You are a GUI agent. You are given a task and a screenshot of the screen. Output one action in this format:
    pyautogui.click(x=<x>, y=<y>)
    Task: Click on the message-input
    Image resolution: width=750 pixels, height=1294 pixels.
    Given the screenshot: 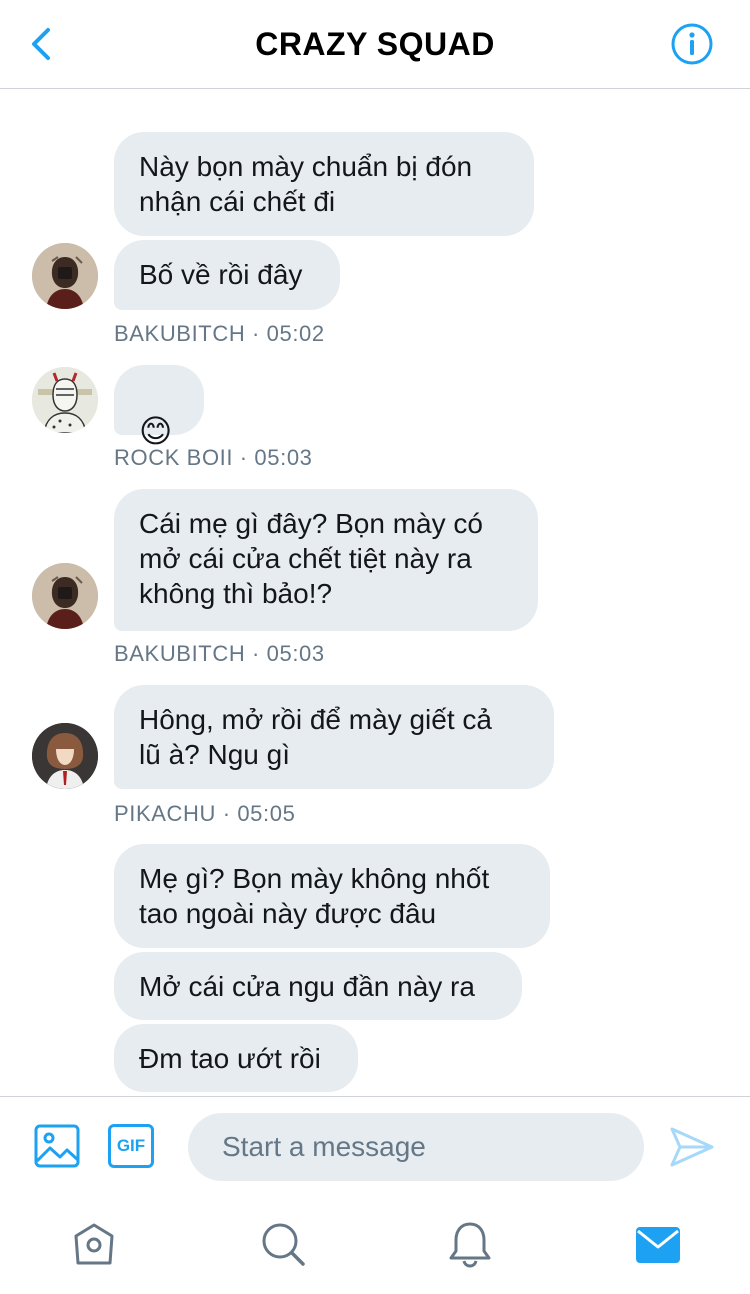 What is the action you would take?
    pyautogui.click(x=416, y=1147)
    